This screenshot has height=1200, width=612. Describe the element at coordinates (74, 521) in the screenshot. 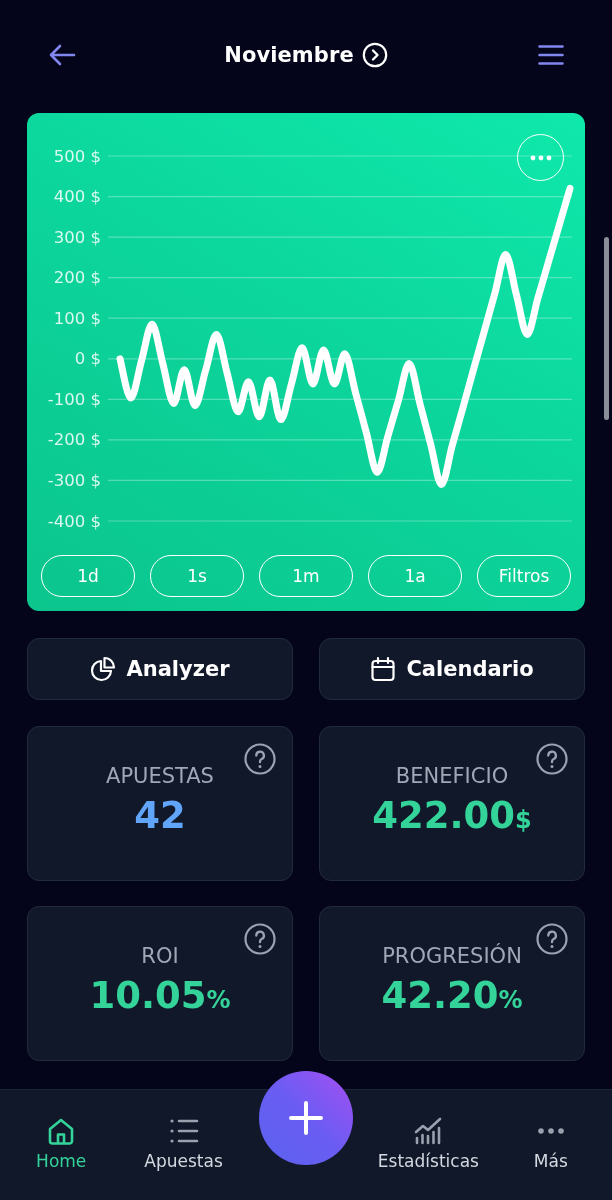

I see `y-axis-label: -400 $` at that location.